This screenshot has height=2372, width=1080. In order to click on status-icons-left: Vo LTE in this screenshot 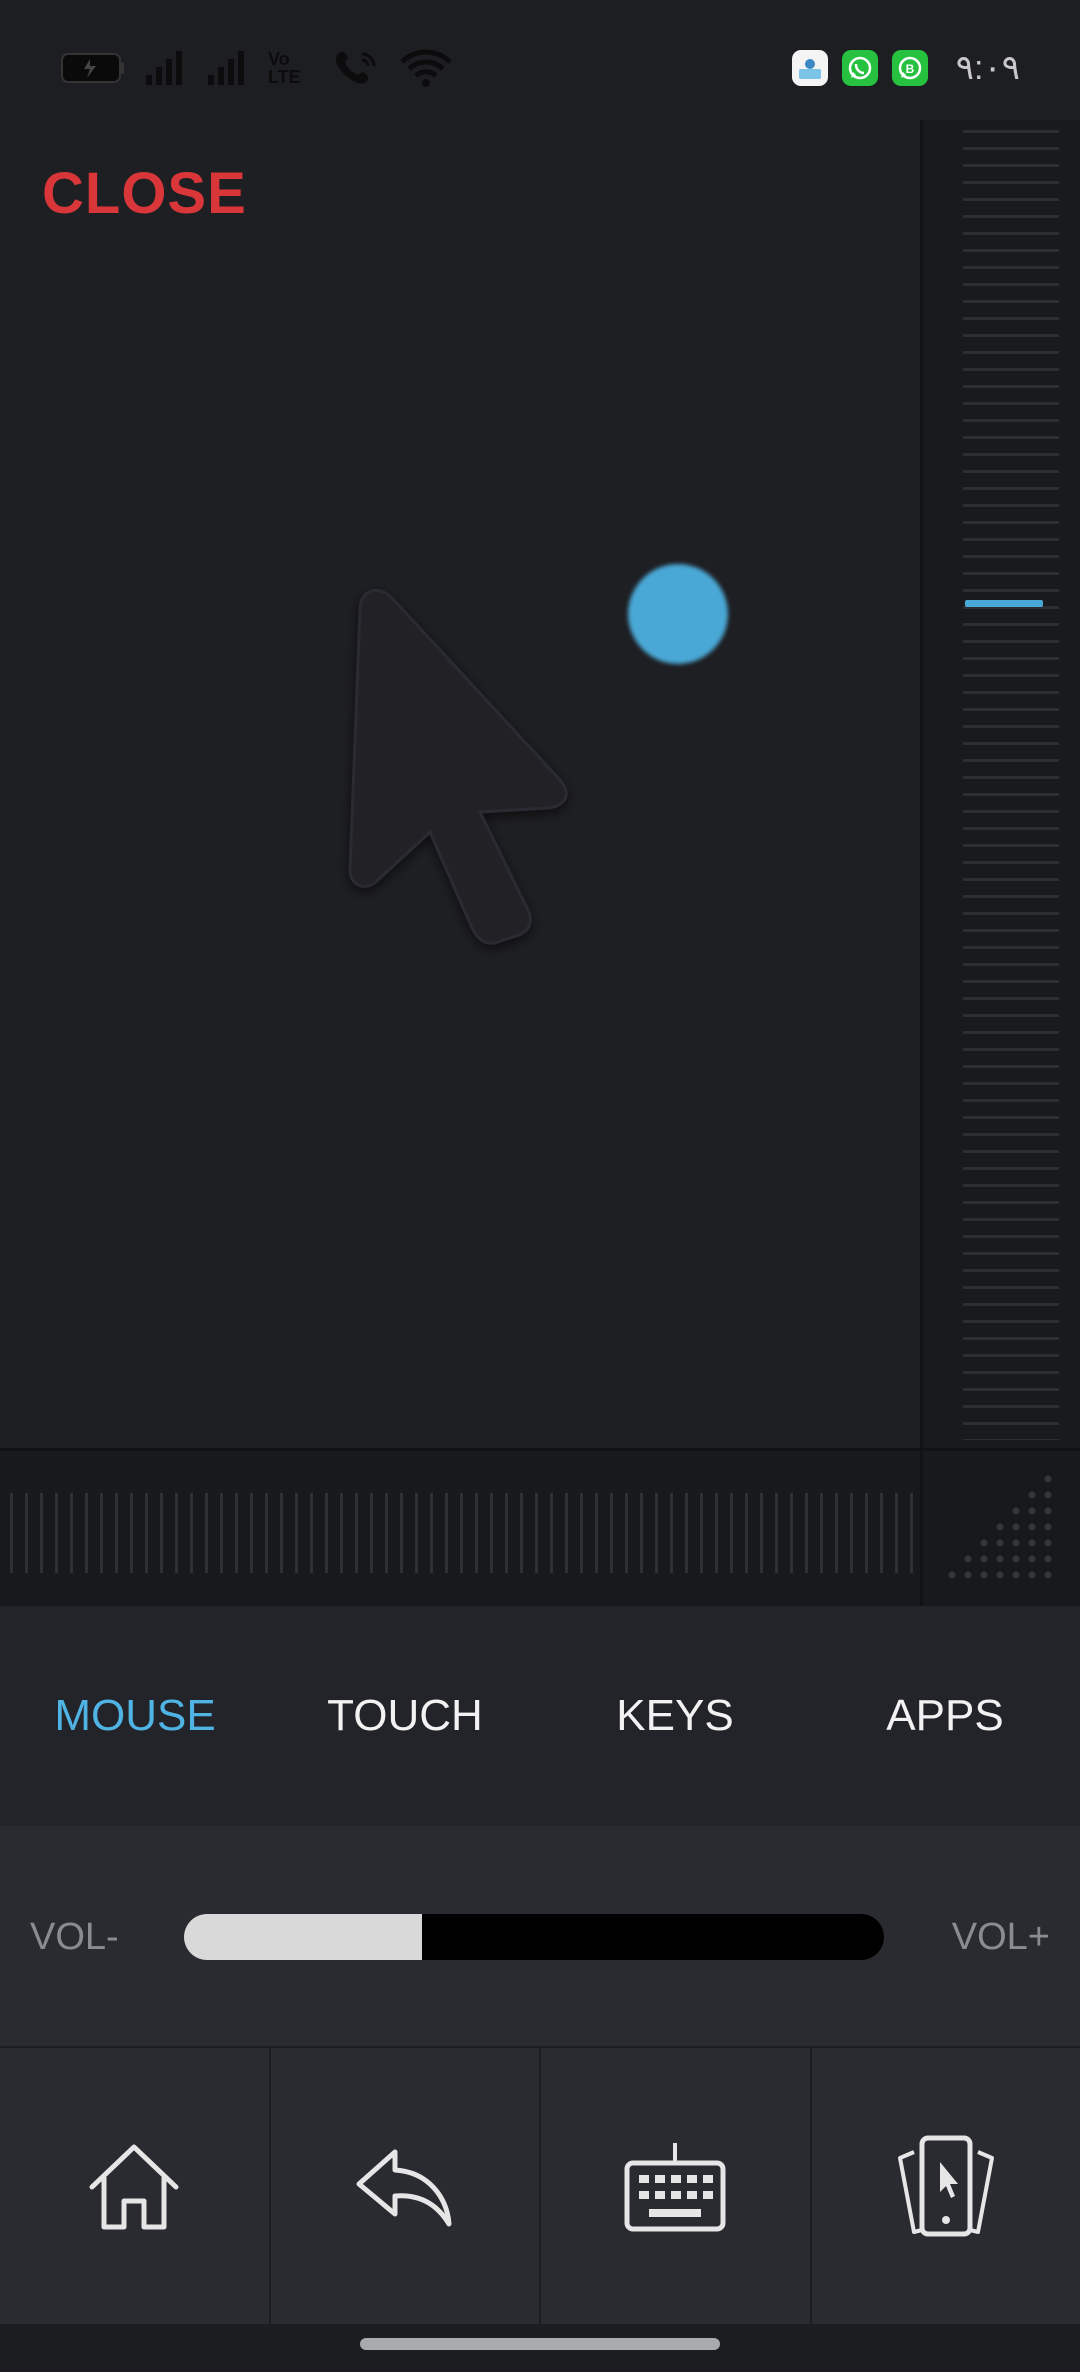, I will do `click(256, 68)`.